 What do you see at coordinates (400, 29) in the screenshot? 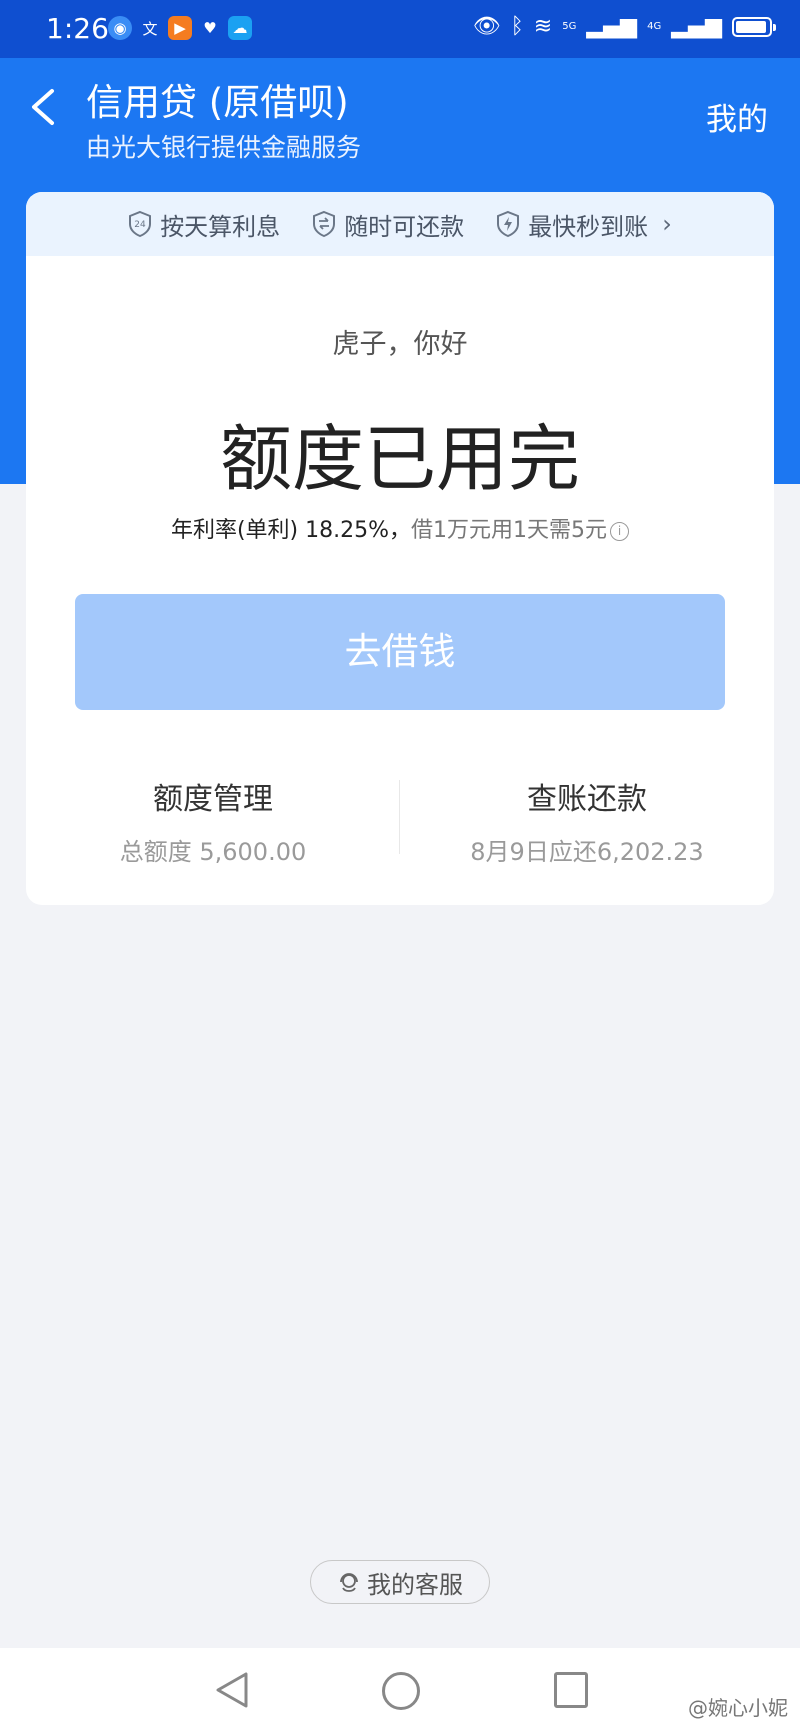
I see `status-bar: 1:26 ◉ 文 ▶ ♥ ☁ 👁 ᛒ ≋ 5G ▂▄▆ 4G ▂▄▆` at bounding box center [400, 29].